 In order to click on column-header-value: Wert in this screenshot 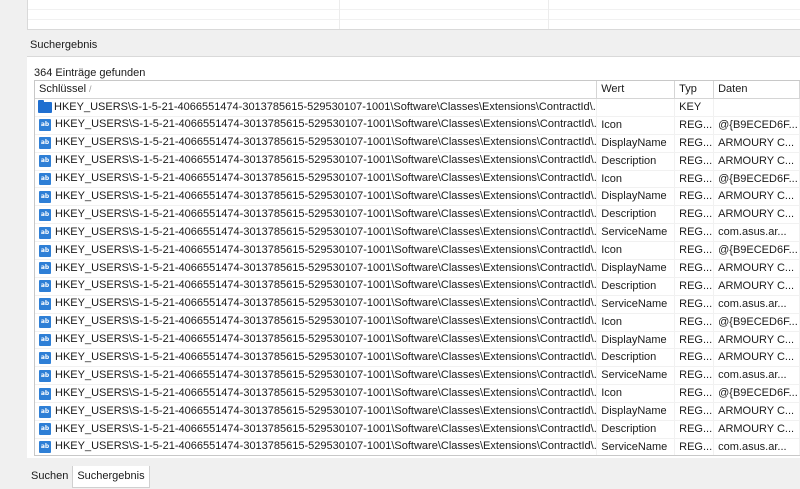, I will do `click(636, 90)`.